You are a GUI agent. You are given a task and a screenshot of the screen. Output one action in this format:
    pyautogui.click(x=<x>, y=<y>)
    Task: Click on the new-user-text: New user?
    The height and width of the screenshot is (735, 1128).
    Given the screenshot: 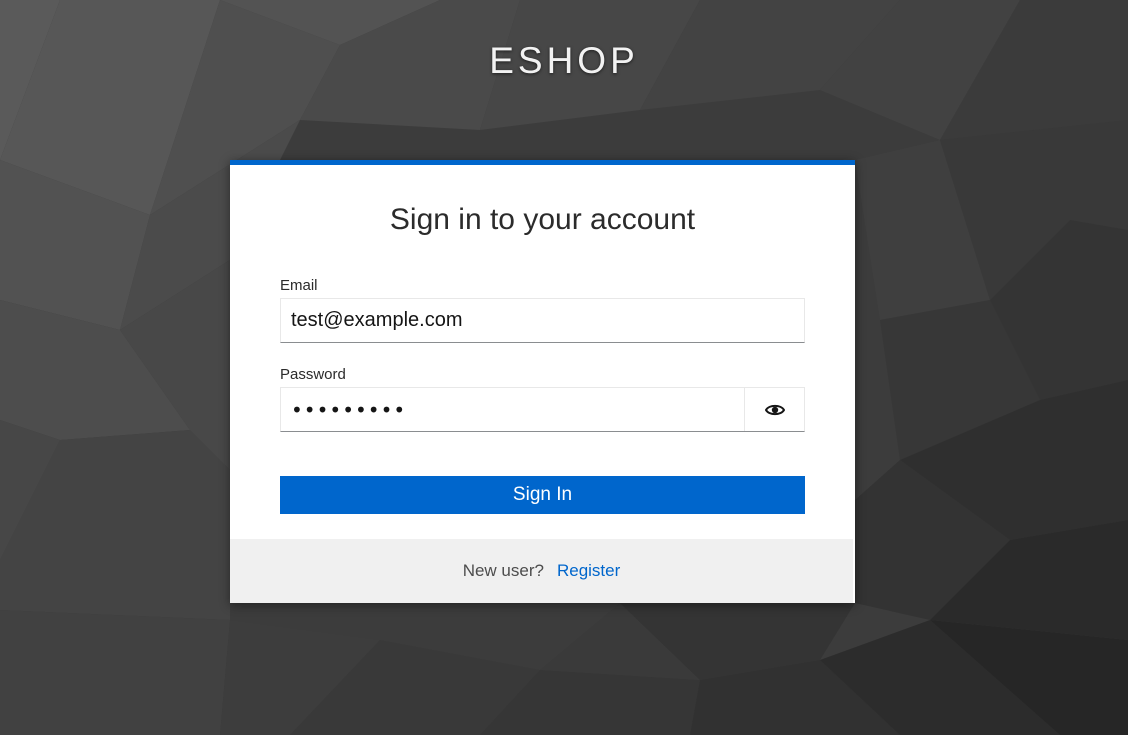 What is the action you would take?
    pyautogui.click(x=503, y=570)
    